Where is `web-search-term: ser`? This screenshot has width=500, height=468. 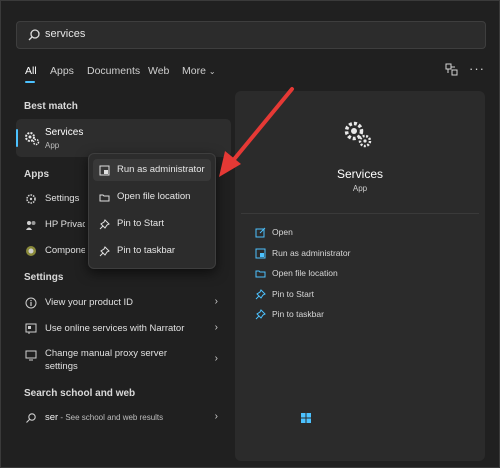
web-search-term: ser is located at coordinates (52, 417).